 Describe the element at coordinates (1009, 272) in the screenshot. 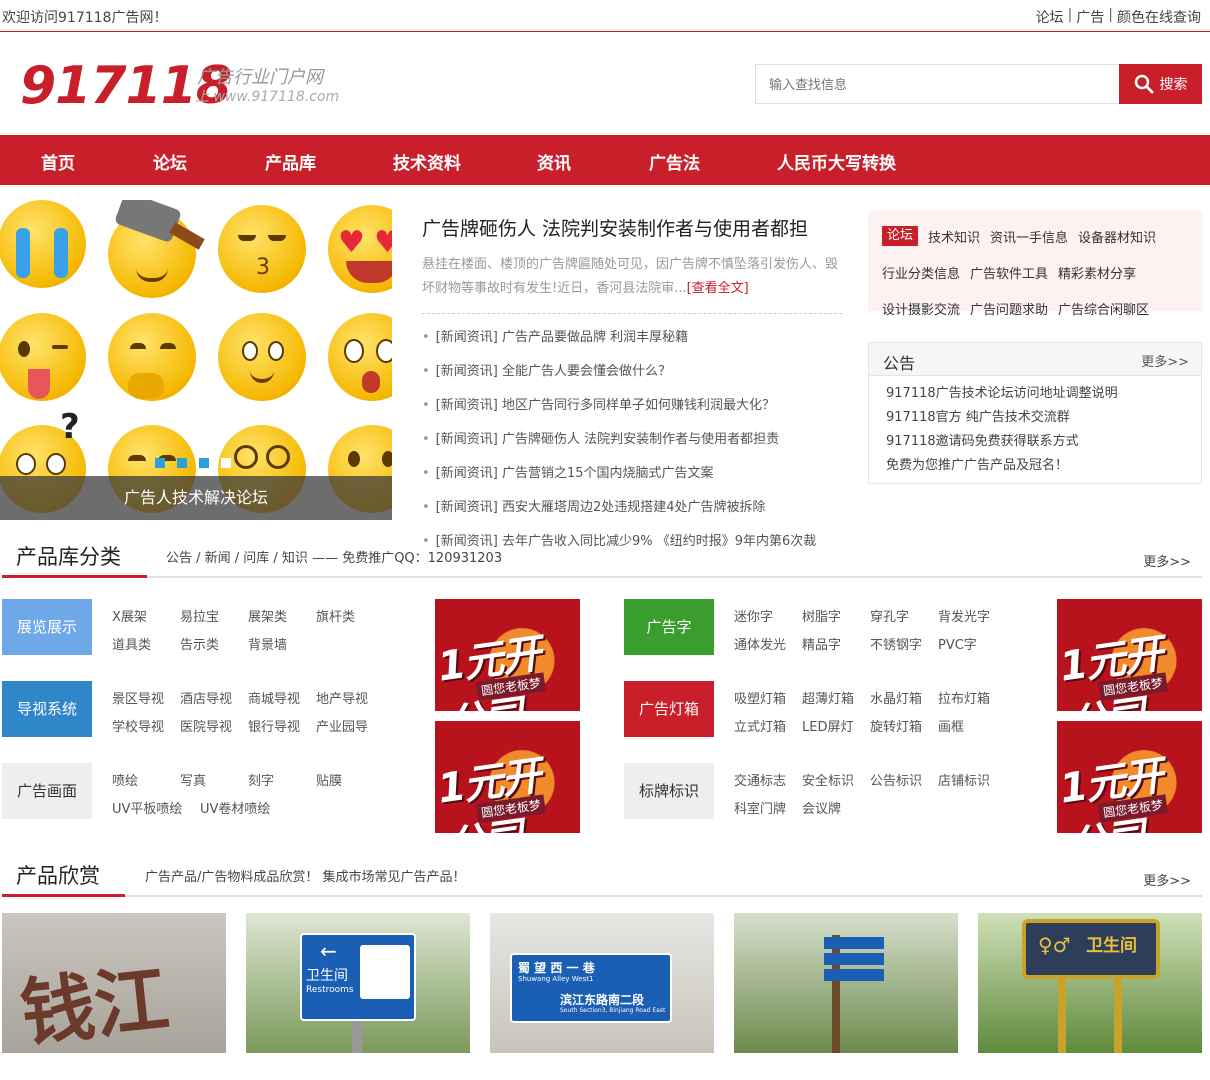

I see `forum-link: 广告软件工具` at that location.